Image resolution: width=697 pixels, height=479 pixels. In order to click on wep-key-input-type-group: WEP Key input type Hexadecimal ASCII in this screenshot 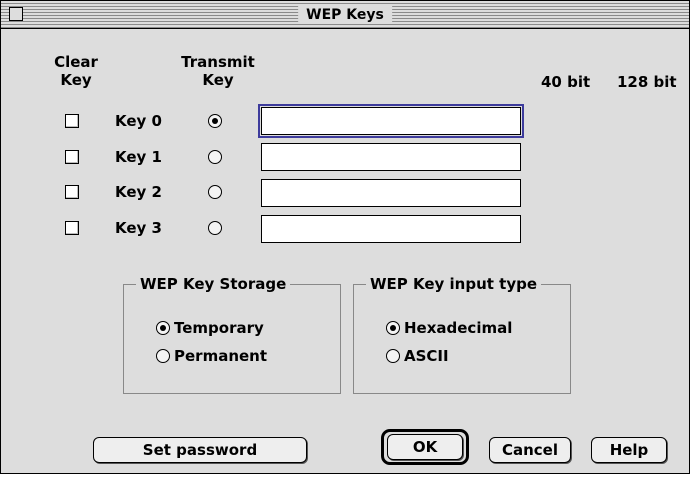, I will do `click(462, 334)`.